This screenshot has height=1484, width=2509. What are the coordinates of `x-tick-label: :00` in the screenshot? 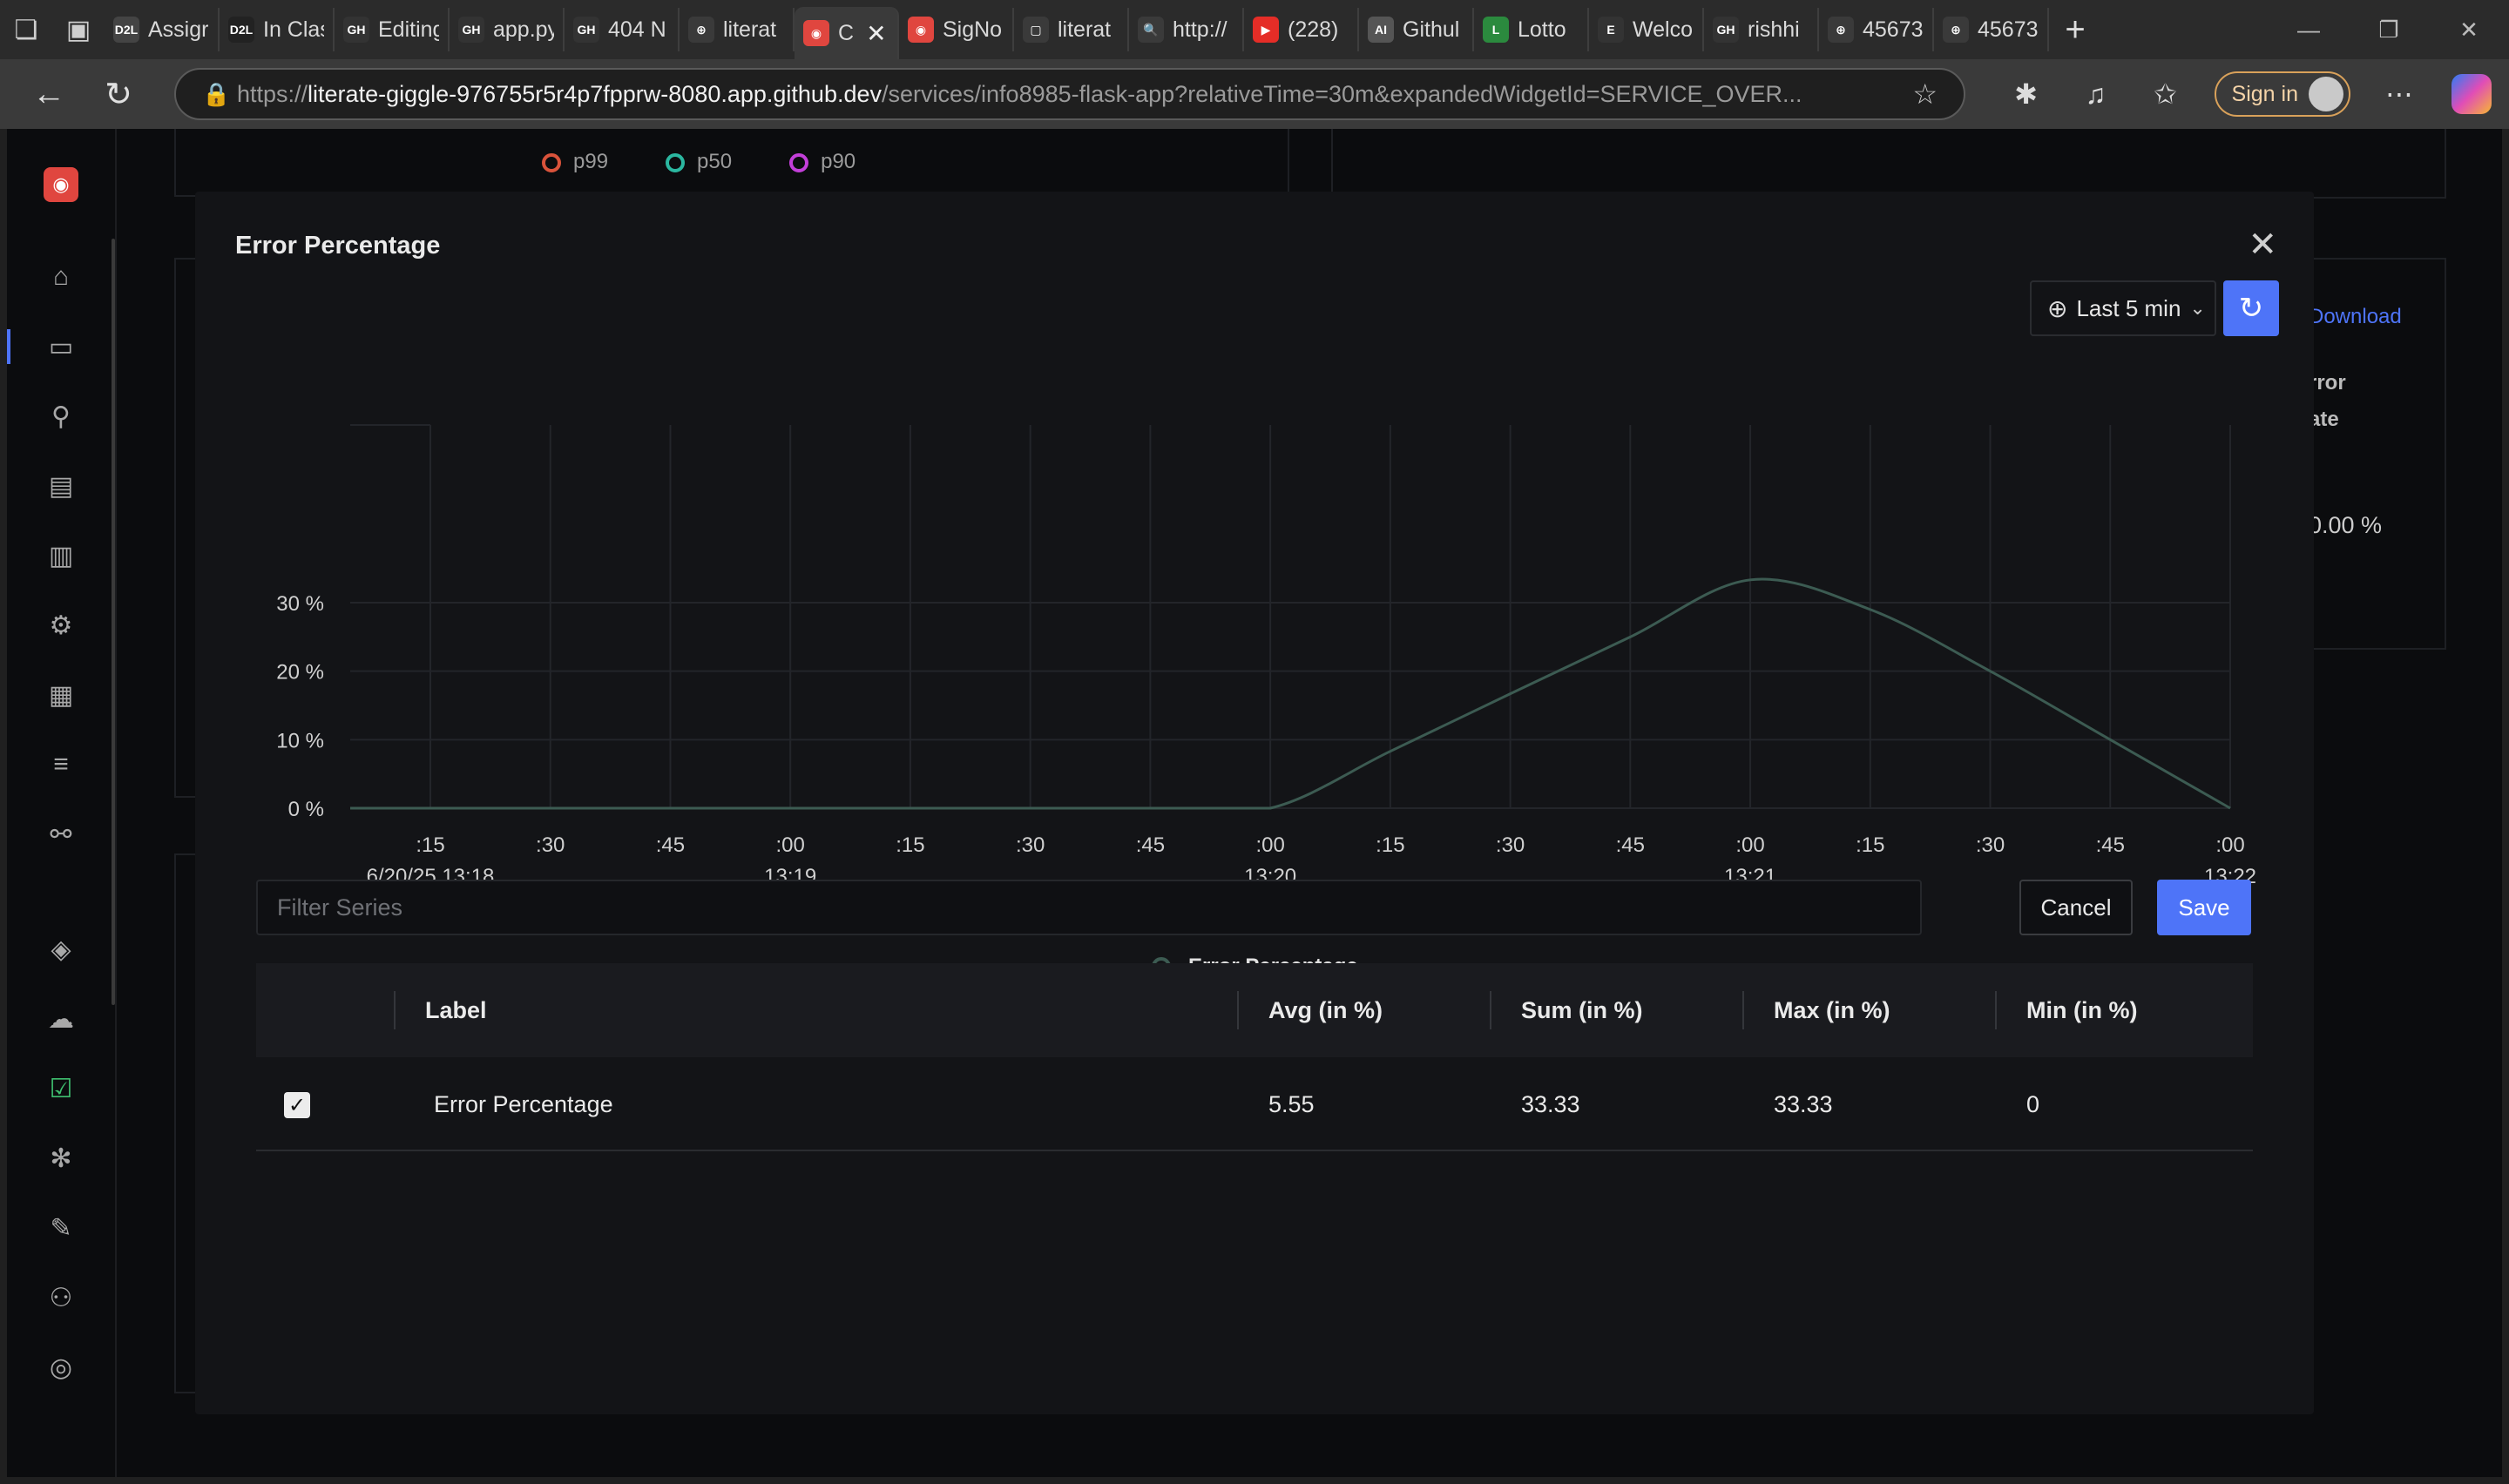 It's located at (1269, 845).